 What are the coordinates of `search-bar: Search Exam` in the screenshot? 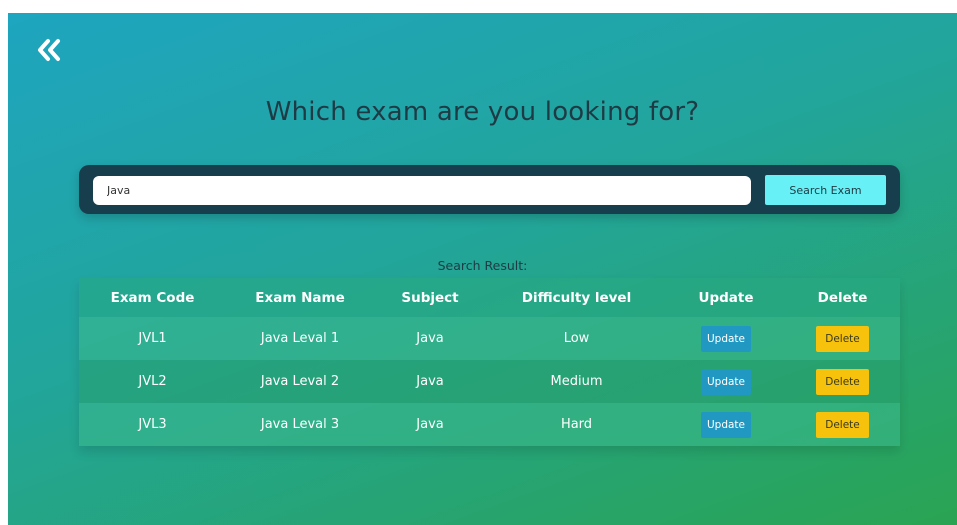 It's located at (489, 189).